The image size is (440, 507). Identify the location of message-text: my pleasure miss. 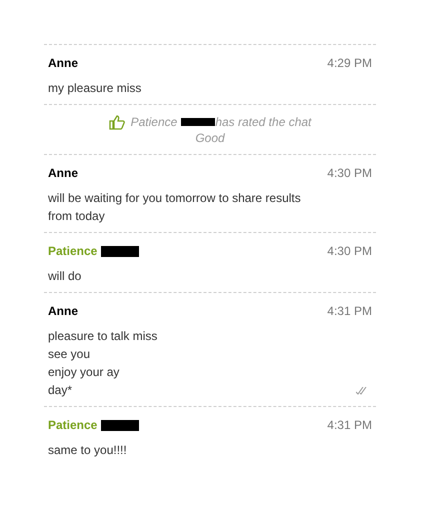
(95, 88).